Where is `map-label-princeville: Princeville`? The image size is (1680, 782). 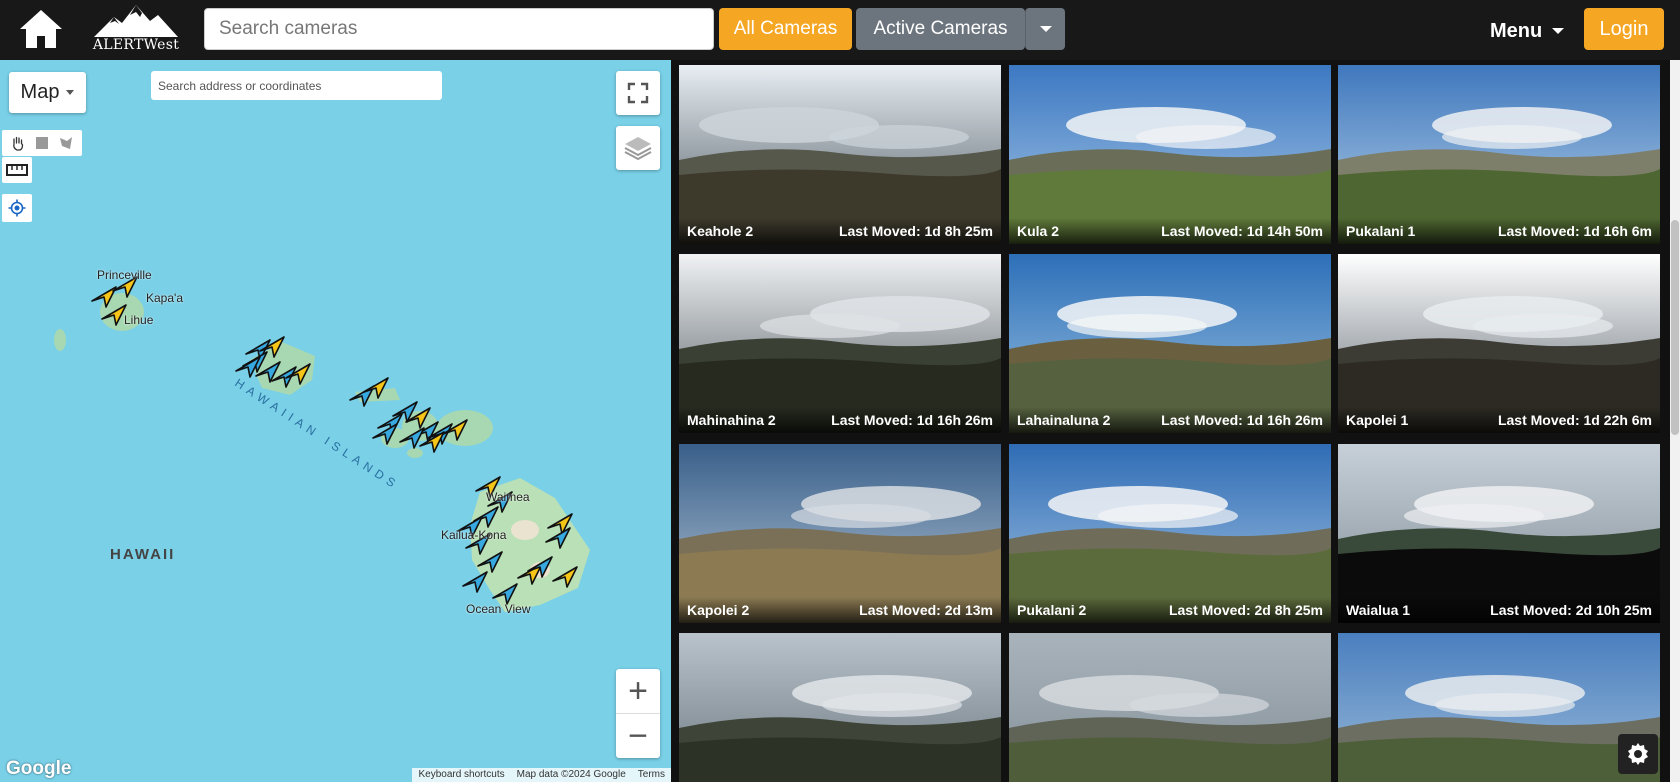
map-label-princeville: Princeville is located at coordinates (124, 275).